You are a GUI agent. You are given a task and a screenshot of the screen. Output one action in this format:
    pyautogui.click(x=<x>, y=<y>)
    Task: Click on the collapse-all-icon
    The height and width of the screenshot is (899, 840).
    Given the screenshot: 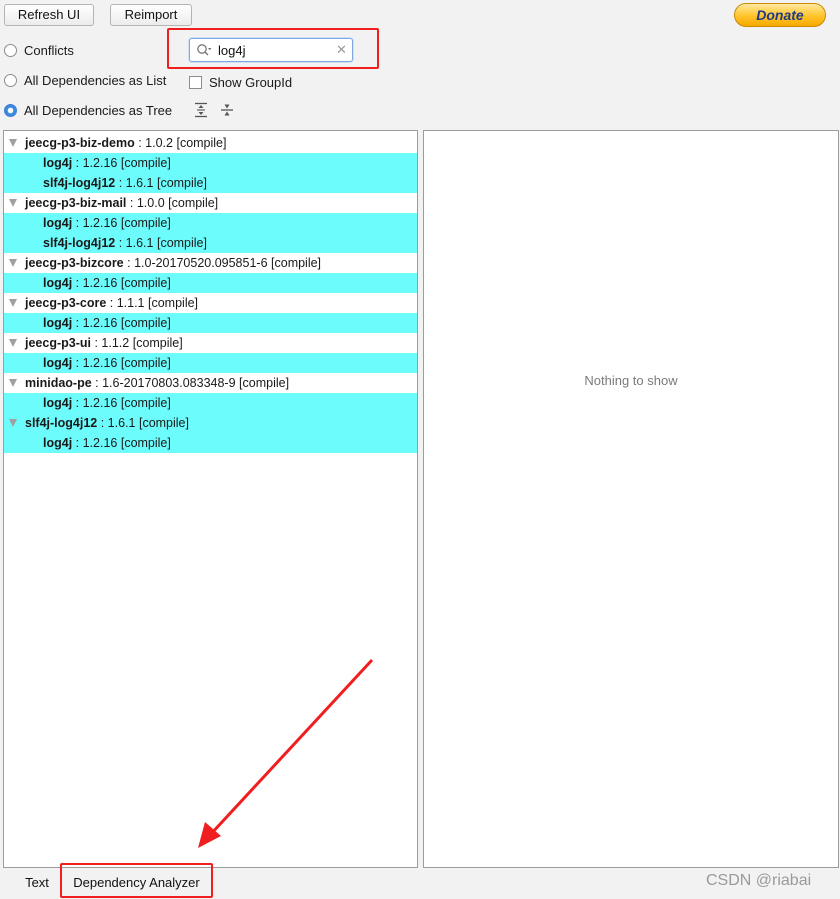 What is the action you would take?
    pyautogui.click(x=227, y=110)
    